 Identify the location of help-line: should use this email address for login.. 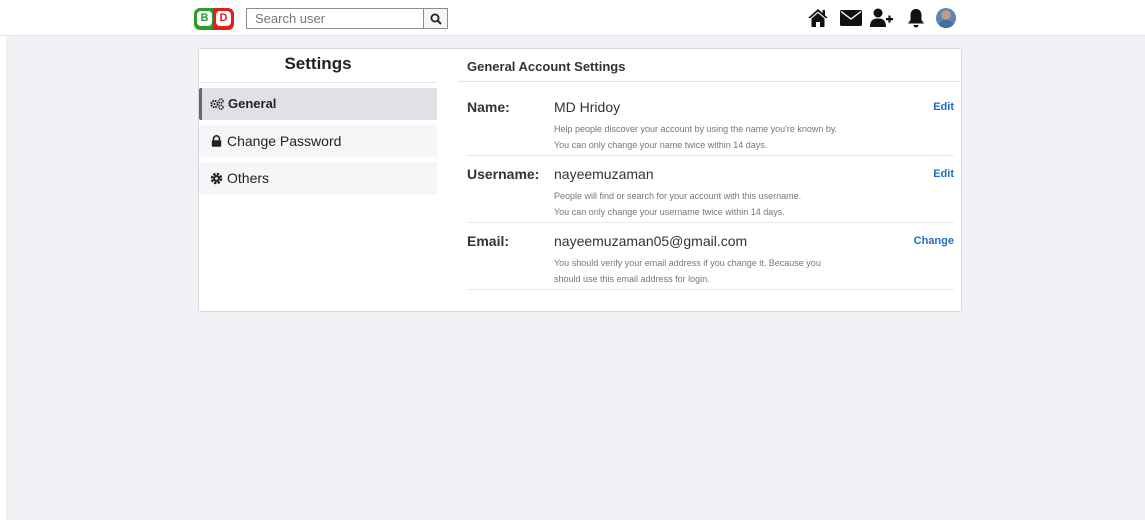
(632, 279).